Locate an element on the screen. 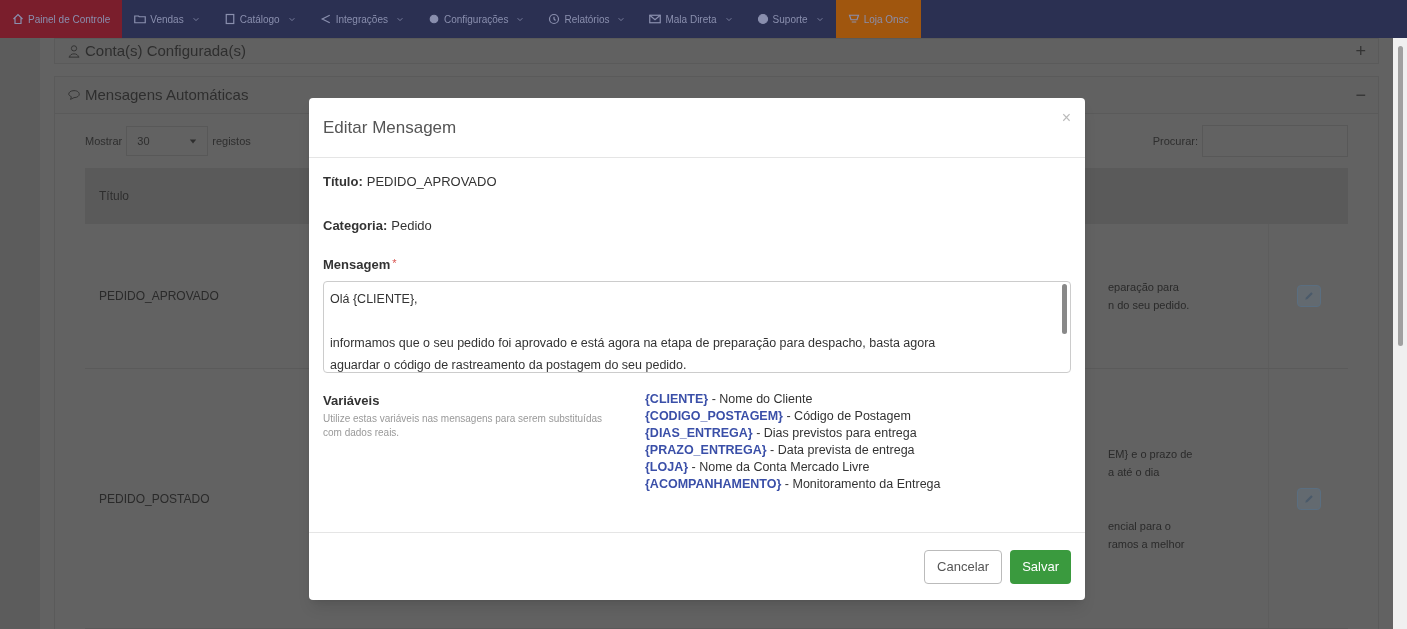 This screenshot has width=1407, height=629. message-line: informamos que o seu pedido foi aprovado e está agora na etapa de preparação para despacho, basta agora is located at coordinates (633, 343).